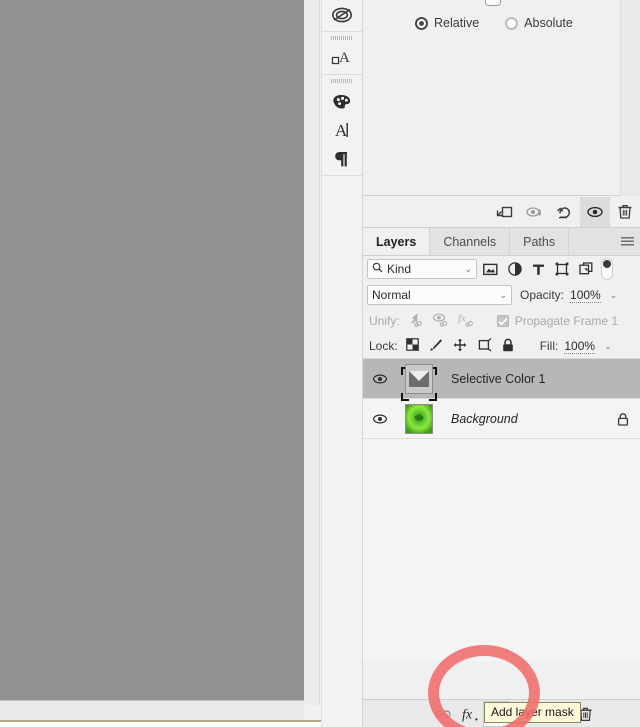 The height and width of the screenshot is (727, 640). Describe the element at coordinates (585, 295) in the screenshot. I see `opacity-value: 100%` at that location.